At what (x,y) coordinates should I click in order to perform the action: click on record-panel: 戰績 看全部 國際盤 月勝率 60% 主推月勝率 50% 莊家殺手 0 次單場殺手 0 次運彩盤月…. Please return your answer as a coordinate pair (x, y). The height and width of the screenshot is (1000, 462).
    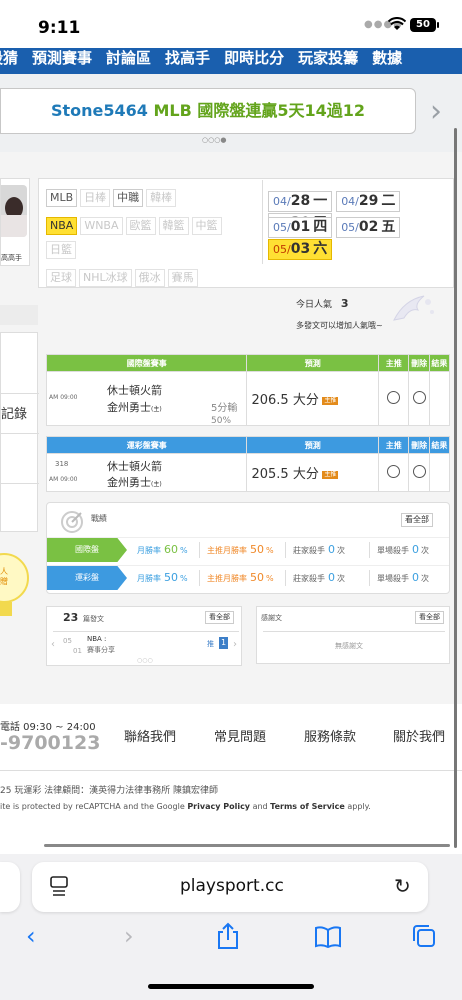
    Looking at the image, I should click on (248, 548).